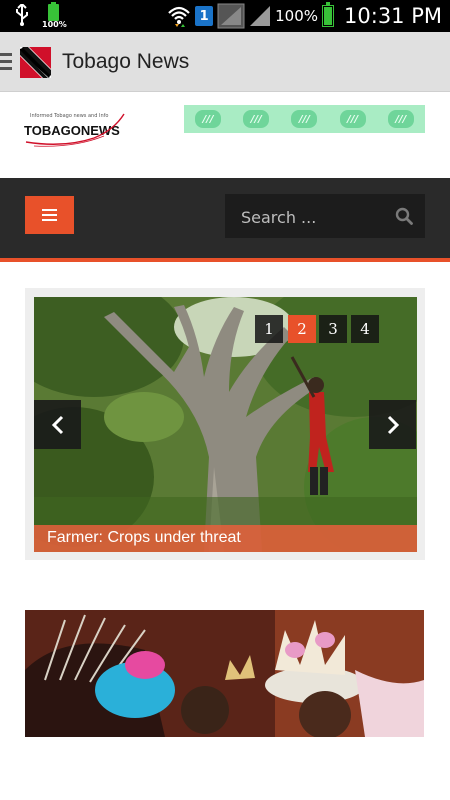 Image resolution: width=450 pixels, height=800 pixels. I want to click on app-bar: Tobago News, so click(225, 62).